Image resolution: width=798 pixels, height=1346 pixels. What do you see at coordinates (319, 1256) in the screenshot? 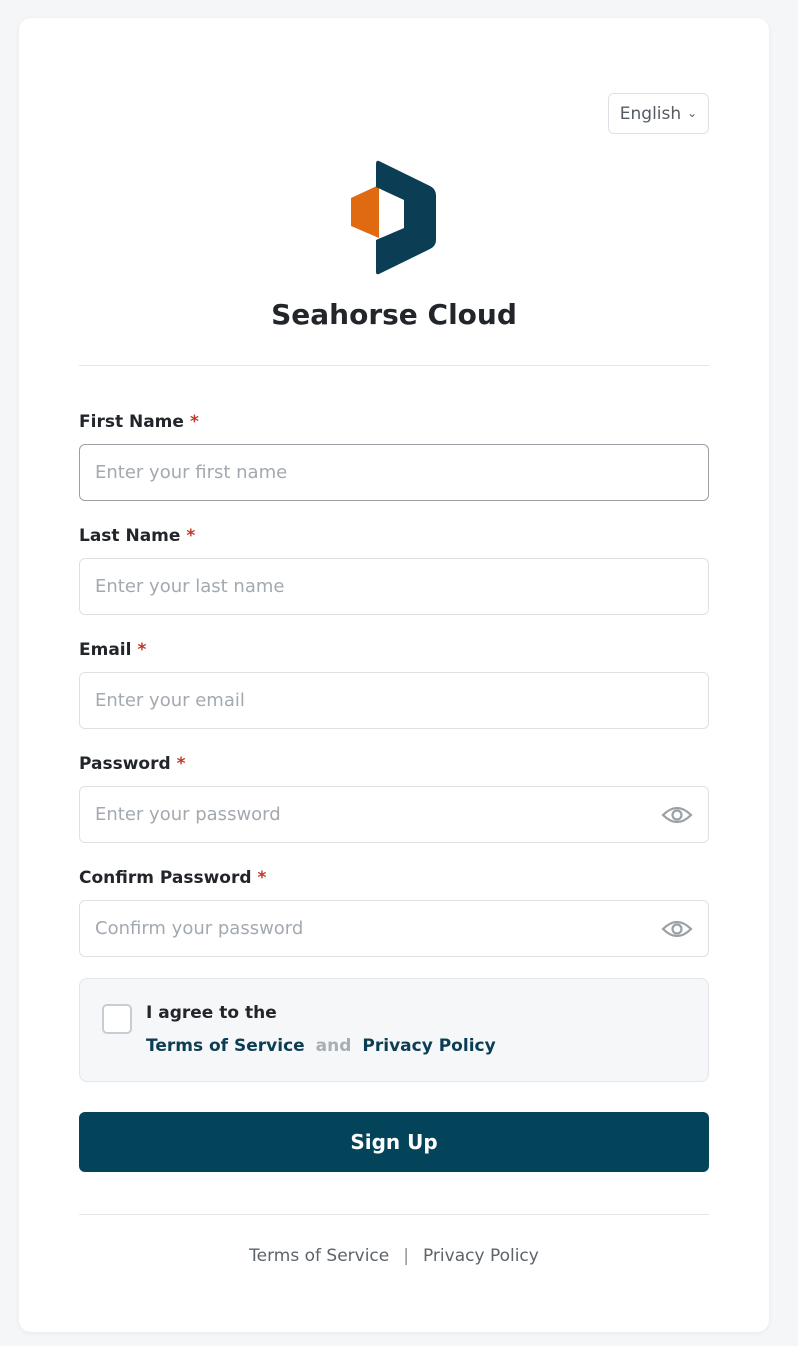
I see `footer-terms-link: Terms of Service` at bounding box center [319, 1256].